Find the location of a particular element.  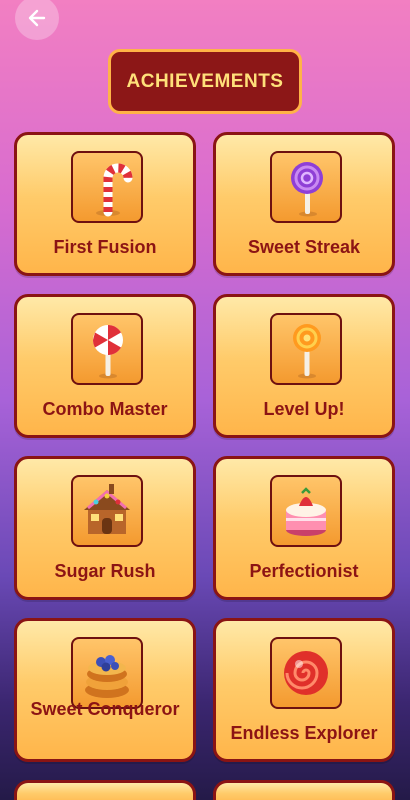

purple-lollipop-icon is located at coordinates (306, 187).